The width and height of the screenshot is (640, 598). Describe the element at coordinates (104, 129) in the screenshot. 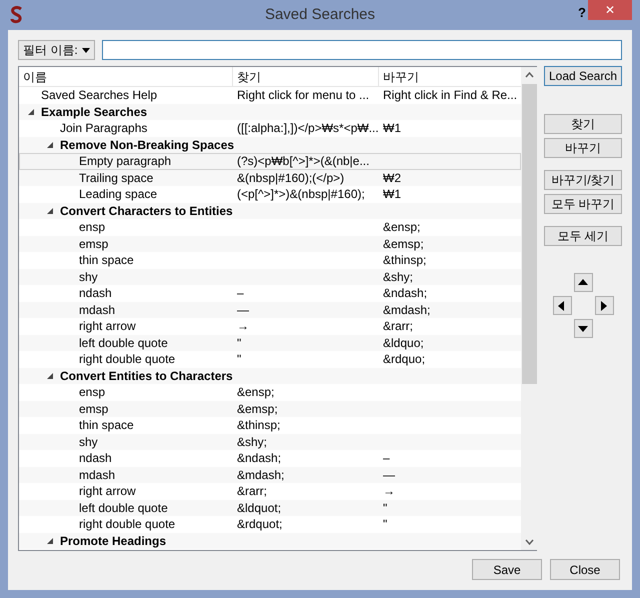

I see `search-name: Join Paragraphs` at that location.